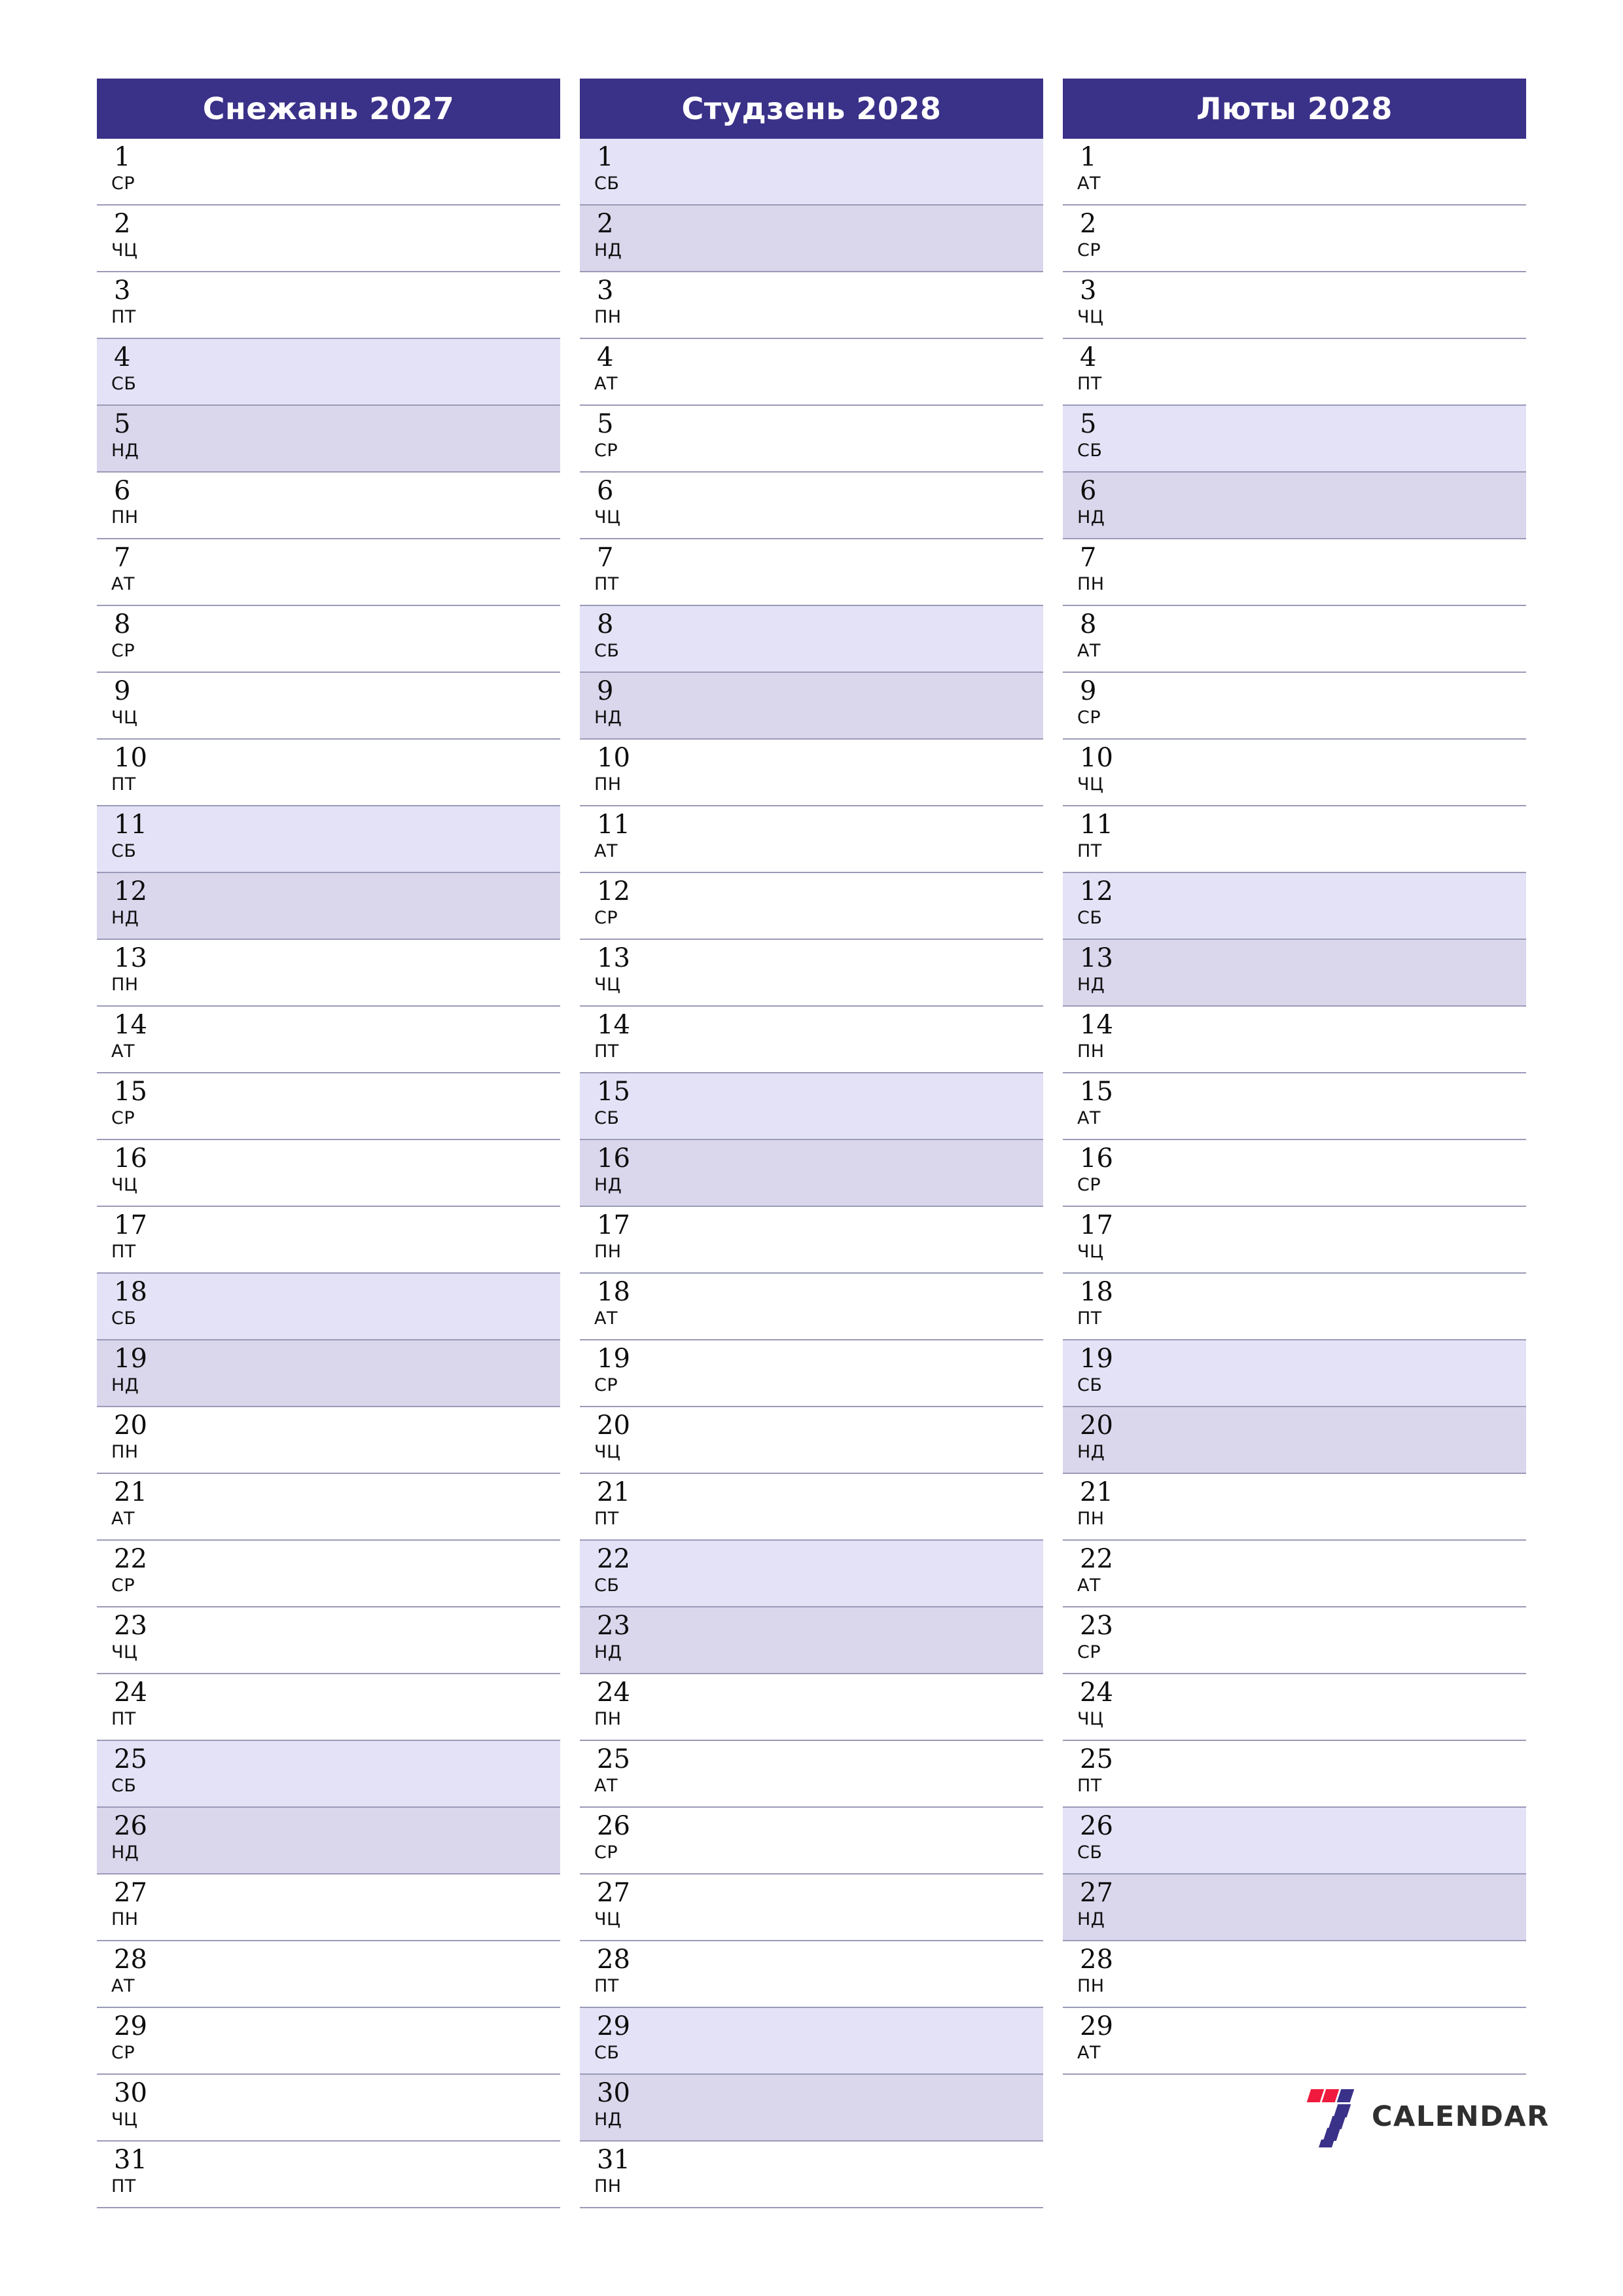 Image resolution: width=1623 pixels, height=2296 pixels. Describe the element at coordinates (328, 773) in the screenshot. I see `day-row: 10 ПТ` at that location.